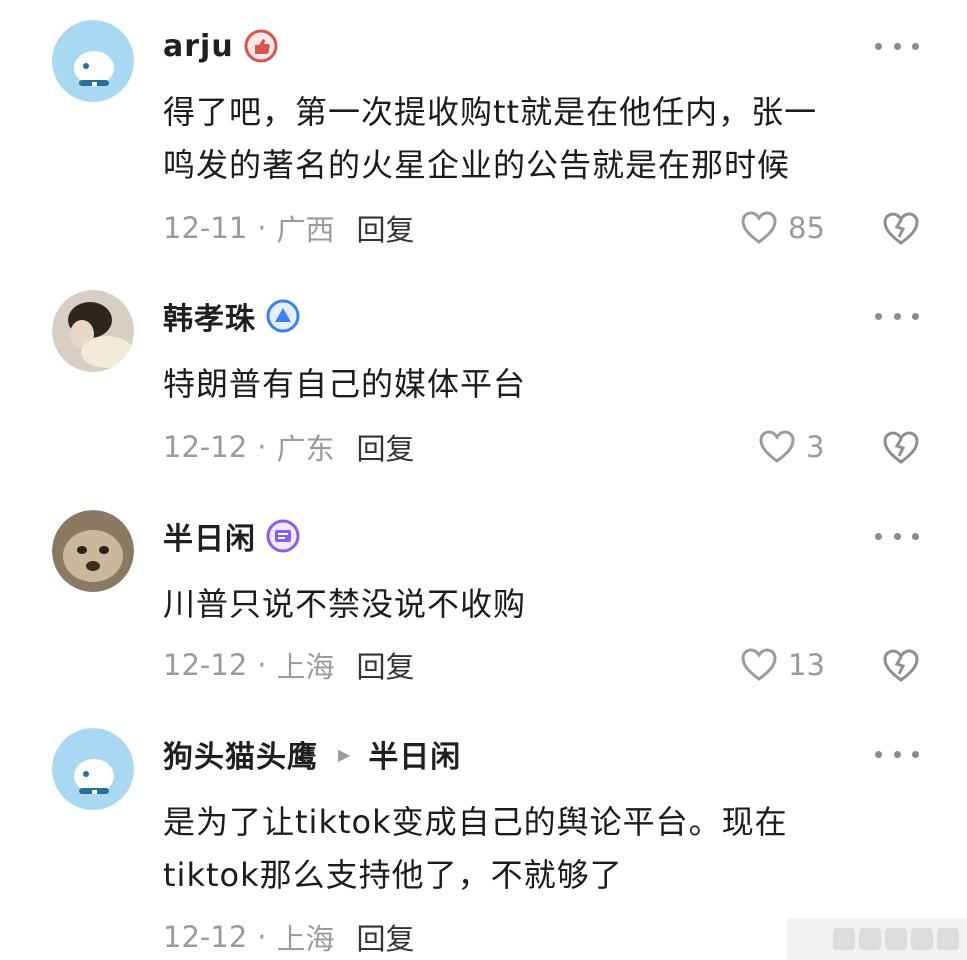 Image resolution: width=967 pixels, height=960 pixels. I want to click on like-button: 13, so click(782, 665).